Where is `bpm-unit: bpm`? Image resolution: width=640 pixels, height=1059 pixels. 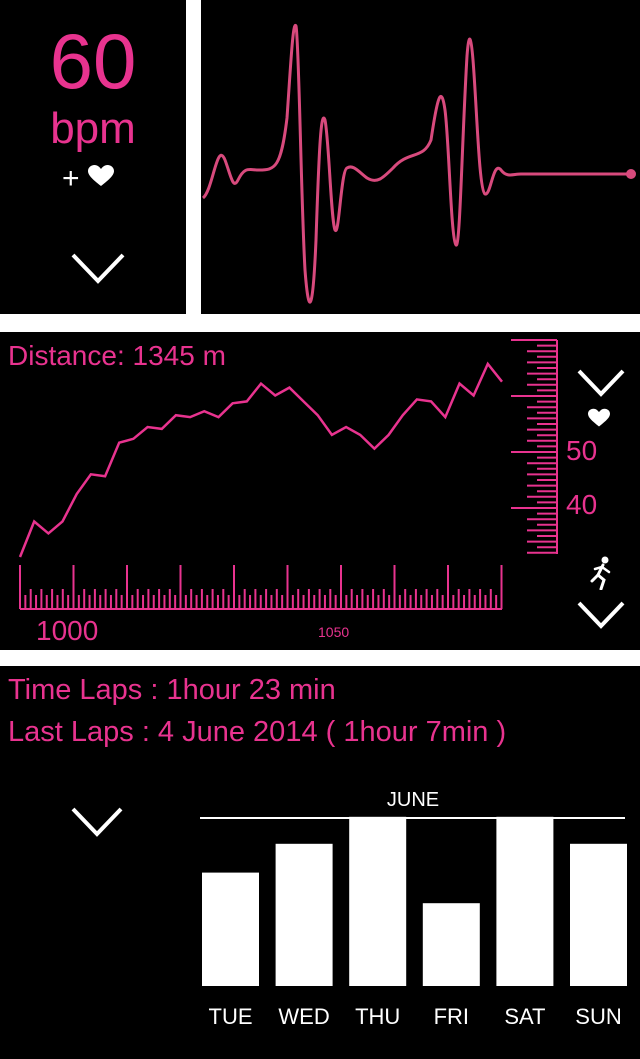 bpm-unit: bpm is located at coordinates (93, 128).